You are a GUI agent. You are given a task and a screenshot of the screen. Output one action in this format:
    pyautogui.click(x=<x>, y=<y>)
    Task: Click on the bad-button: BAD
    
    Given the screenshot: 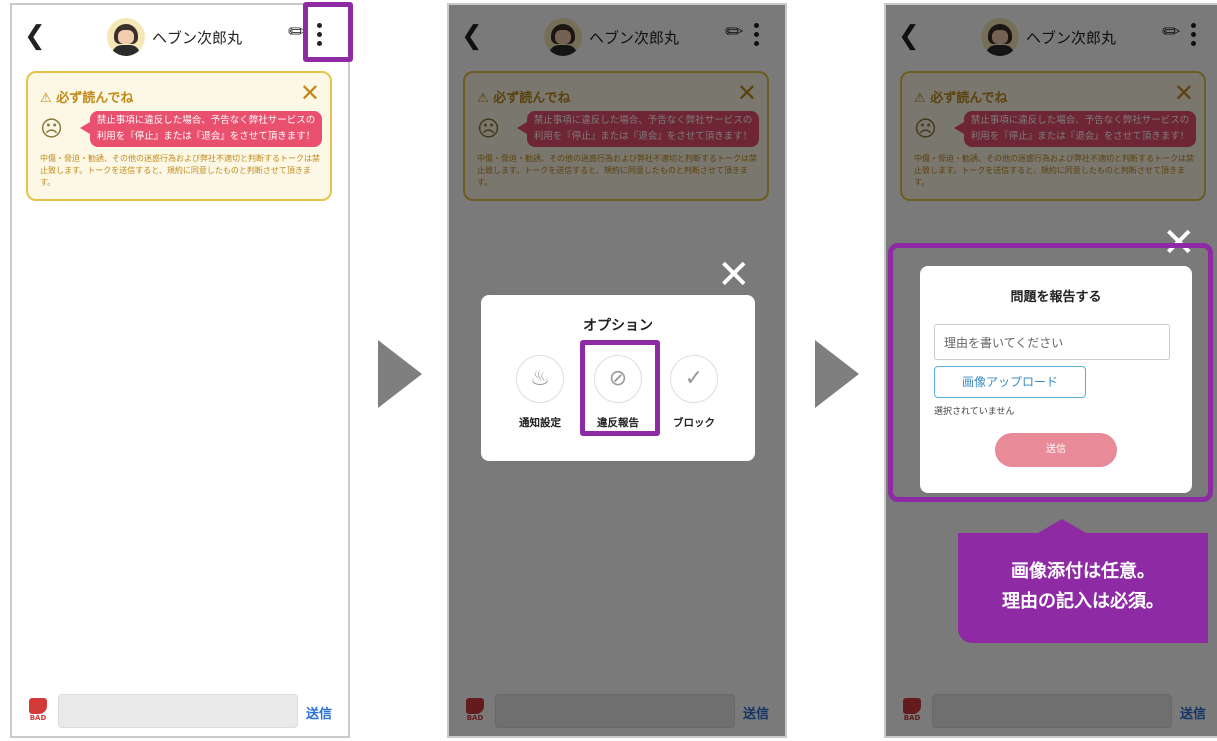 What is the action you would take?
    pyautogui.click(x=38, y=712)
    